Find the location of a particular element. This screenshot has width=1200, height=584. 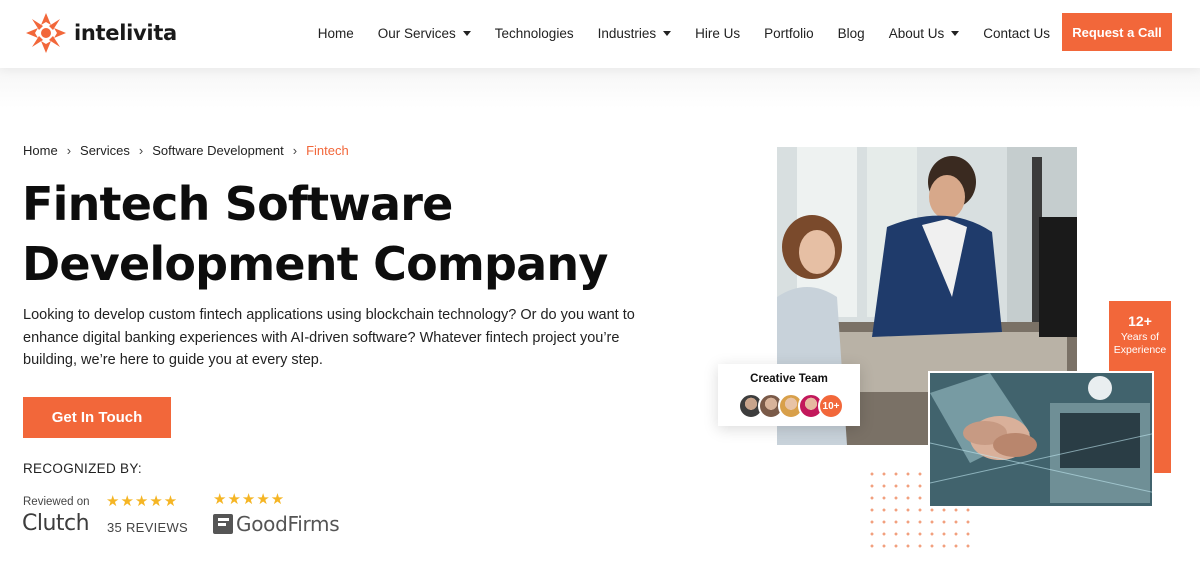

goodfirms-icon is located at coordinates (223, 524).